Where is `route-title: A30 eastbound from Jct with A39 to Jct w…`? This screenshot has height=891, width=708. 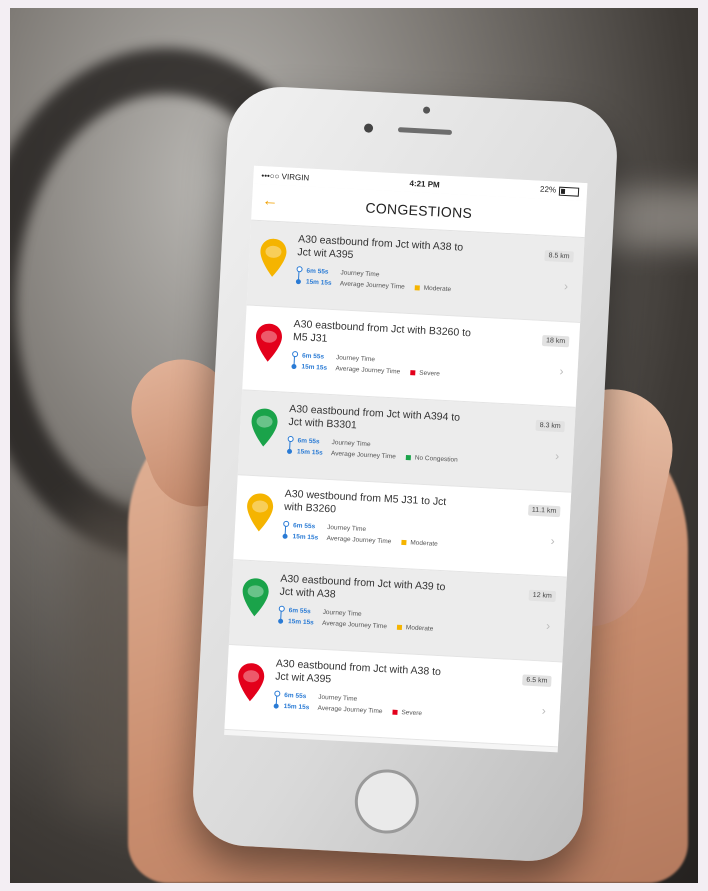 route-title: A30 eastbound from Jct with A39 to Jct w… is located at coordinates (362, 586).